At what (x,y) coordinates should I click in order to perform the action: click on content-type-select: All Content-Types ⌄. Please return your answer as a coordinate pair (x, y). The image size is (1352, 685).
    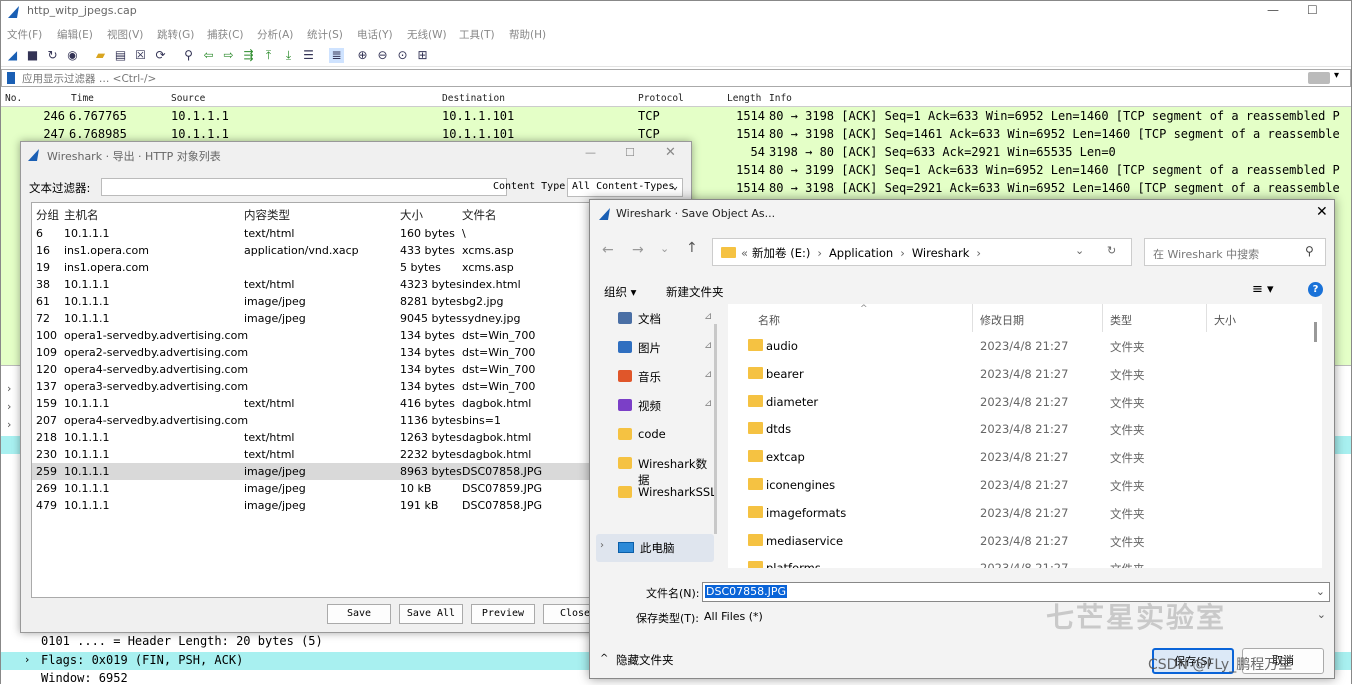
    Looking at the image, I should click on (625, 187).